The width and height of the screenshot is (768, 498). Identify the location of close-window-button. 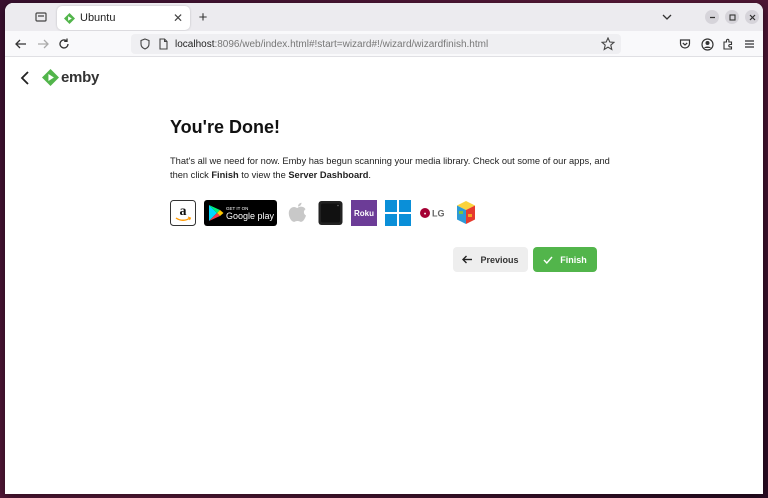
(752, 17).